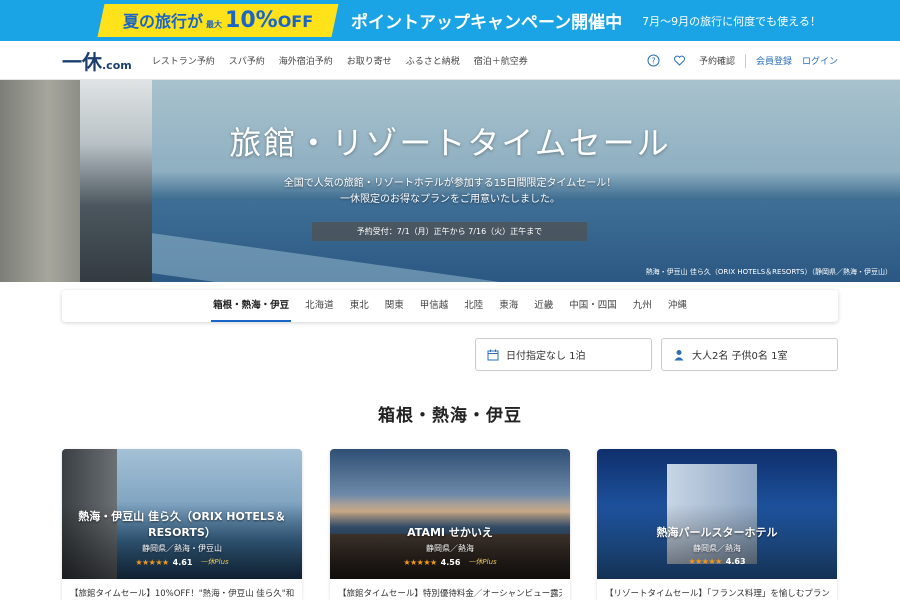 This screenshot has width=900, height=600. Describe the element at coordinates (306, 60) in the screenshot. I see `nav-overseas: 海外宿泊予約` at that location.